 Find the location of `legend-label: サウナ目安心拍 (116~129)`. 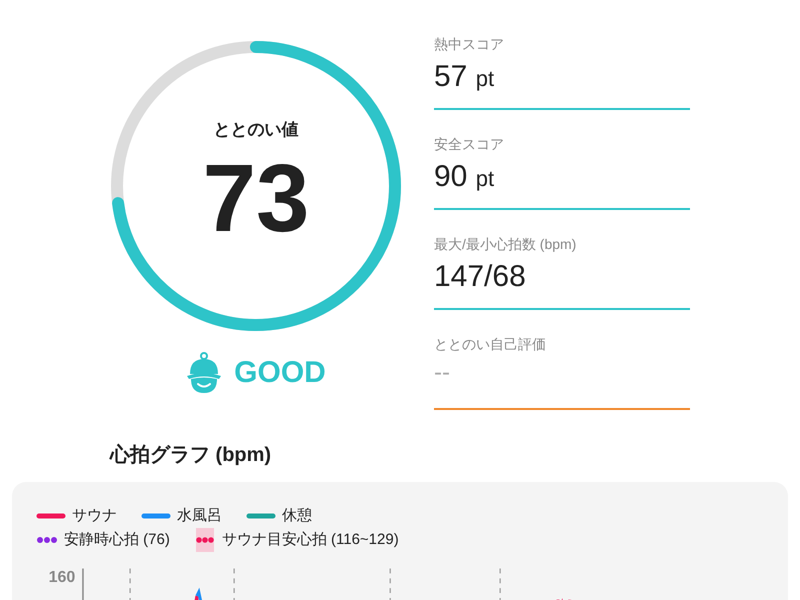

legend-label: サウナ目安心拍 (116~129) is located at coordinates (310, 540).